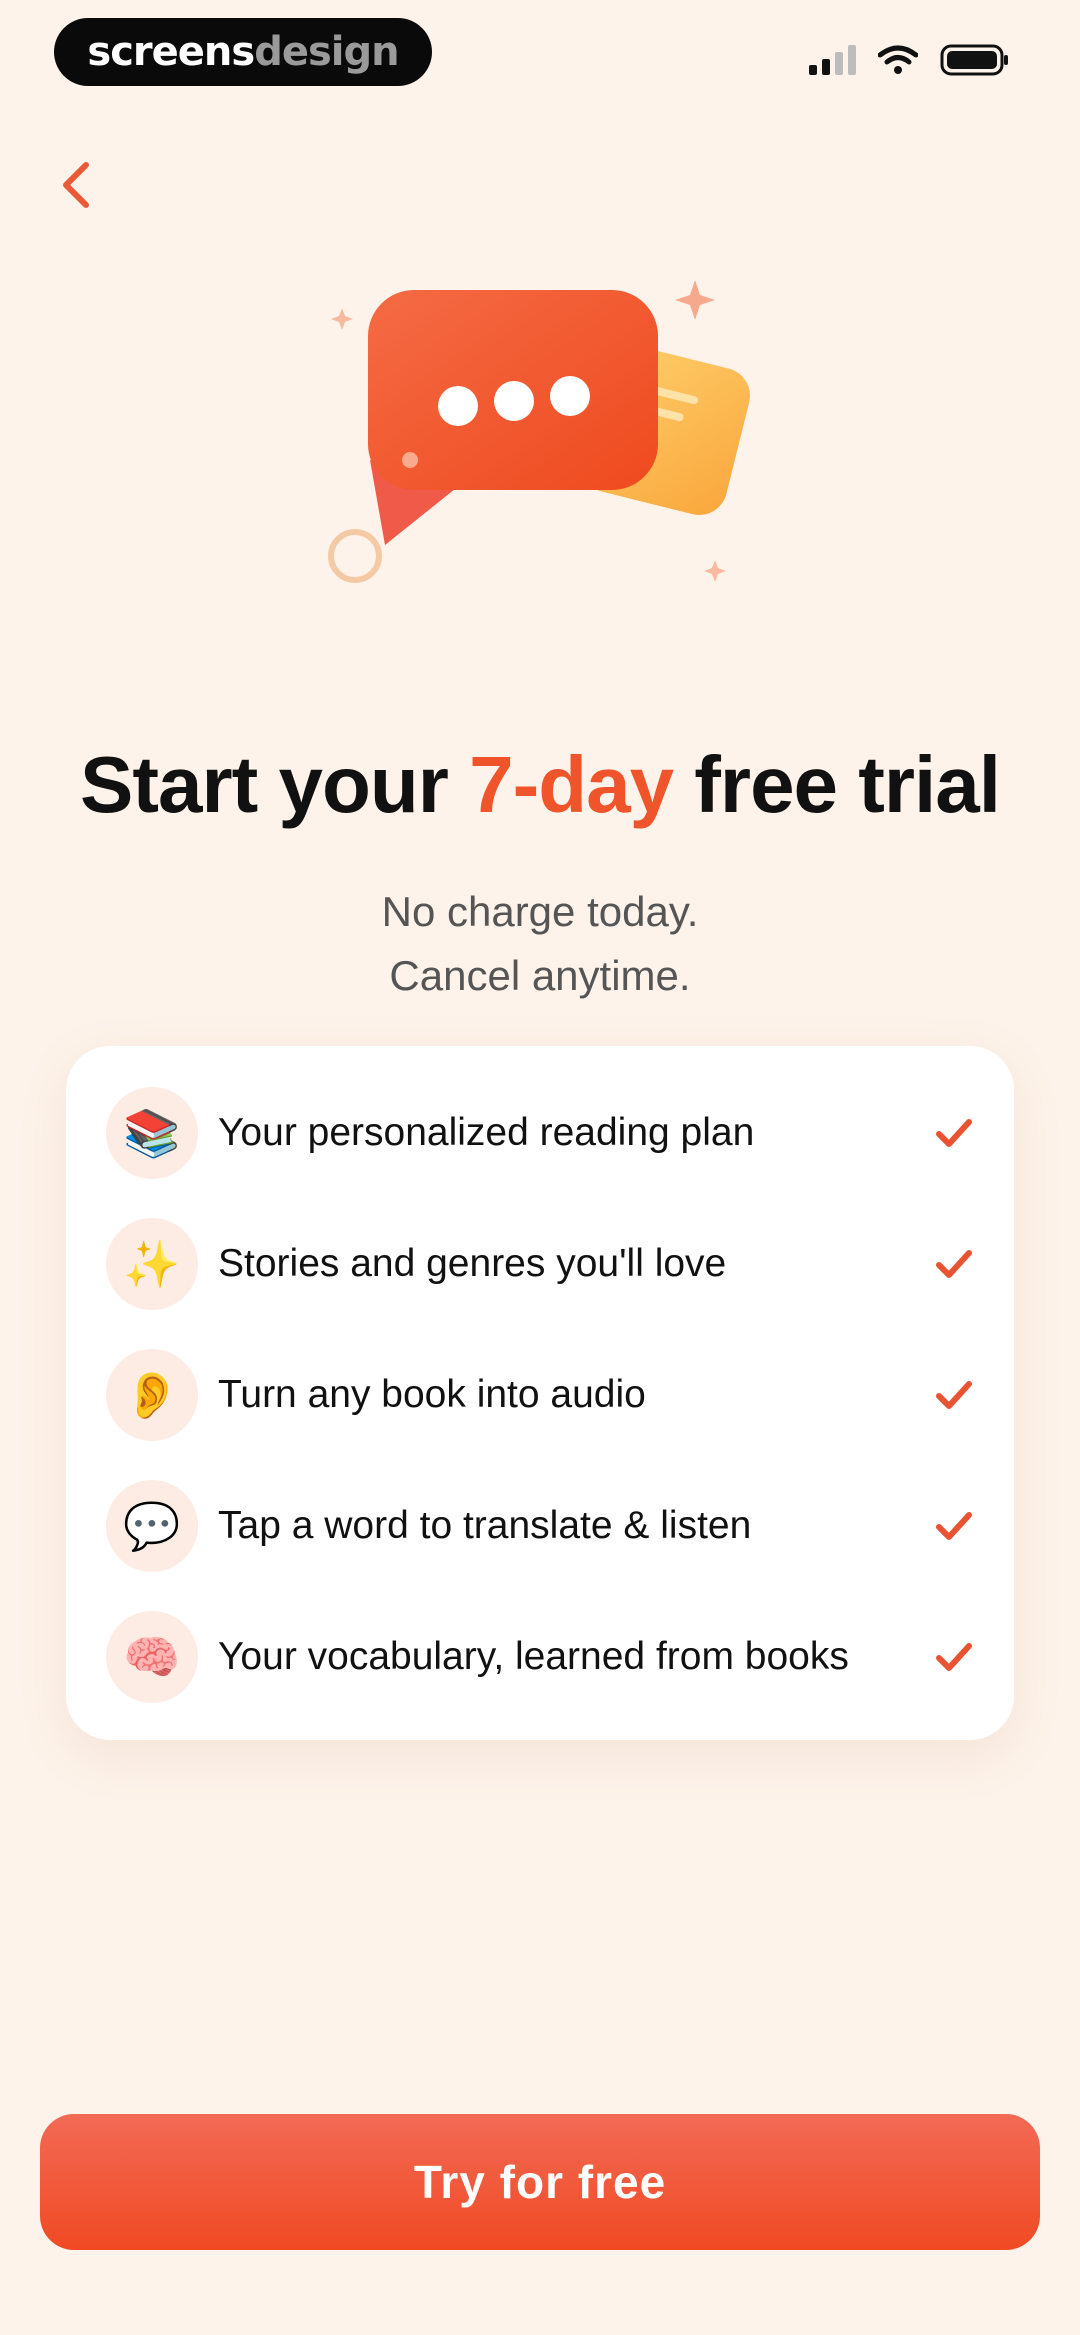  What do you see at coordinates (533, 1656) in the screenshot?
I see `feature-label: Your vocabulary, learned from books` at bounding box center [533, 1656].